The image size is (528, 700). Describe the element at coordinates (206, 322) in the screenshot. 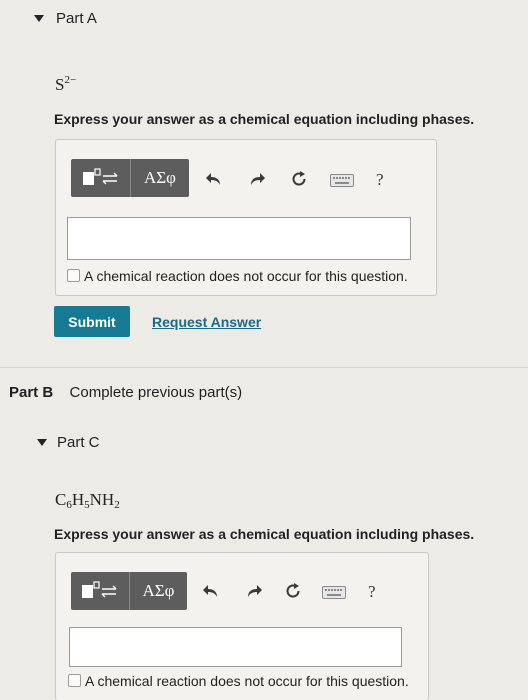

I see `request-answer-link: Request Answer` at that location.